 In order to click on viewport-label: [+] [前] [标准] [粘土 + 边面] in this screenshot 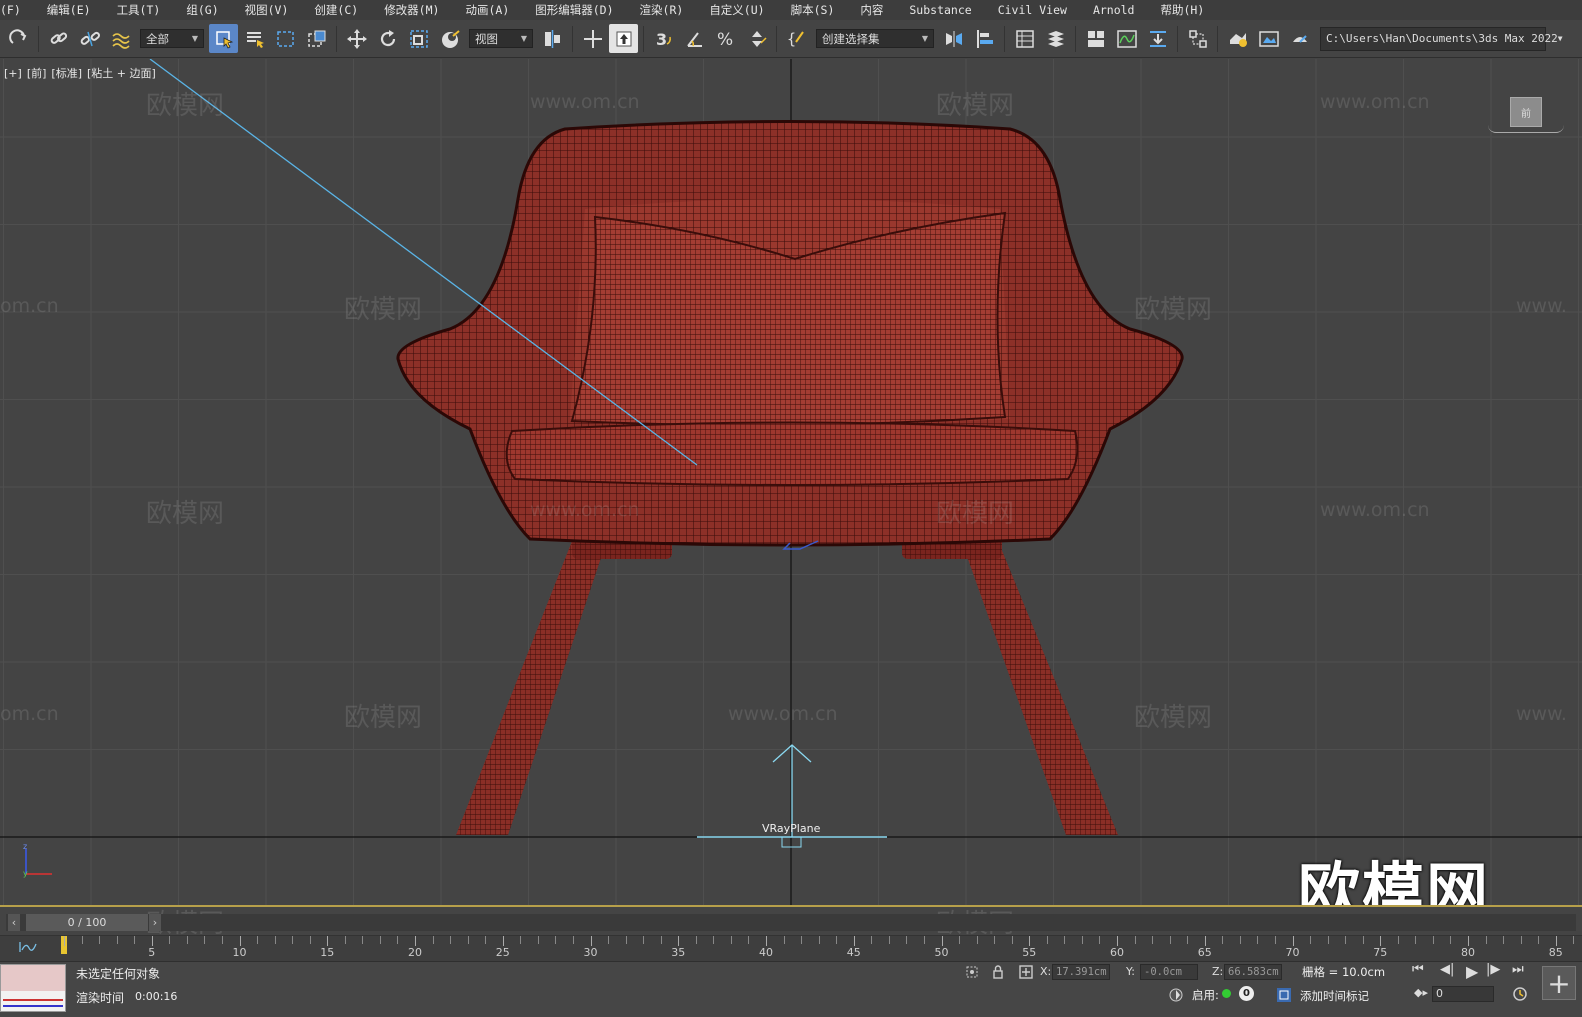, I will do `click(82, 73)`.